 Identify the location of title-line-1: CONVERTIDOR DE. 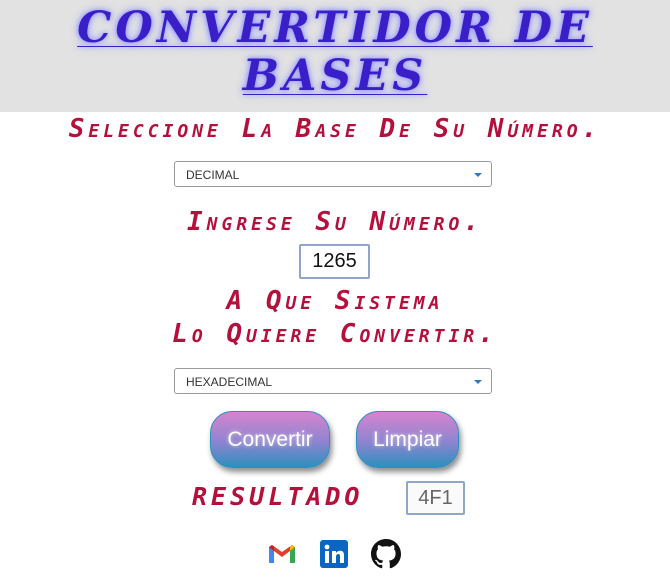
(335, 28).